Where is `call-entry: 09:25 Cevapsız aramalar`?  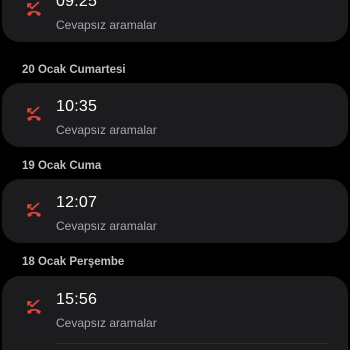
call-entry: 09:25 Cevapsız aramalar is located at coordinates (175, 21).